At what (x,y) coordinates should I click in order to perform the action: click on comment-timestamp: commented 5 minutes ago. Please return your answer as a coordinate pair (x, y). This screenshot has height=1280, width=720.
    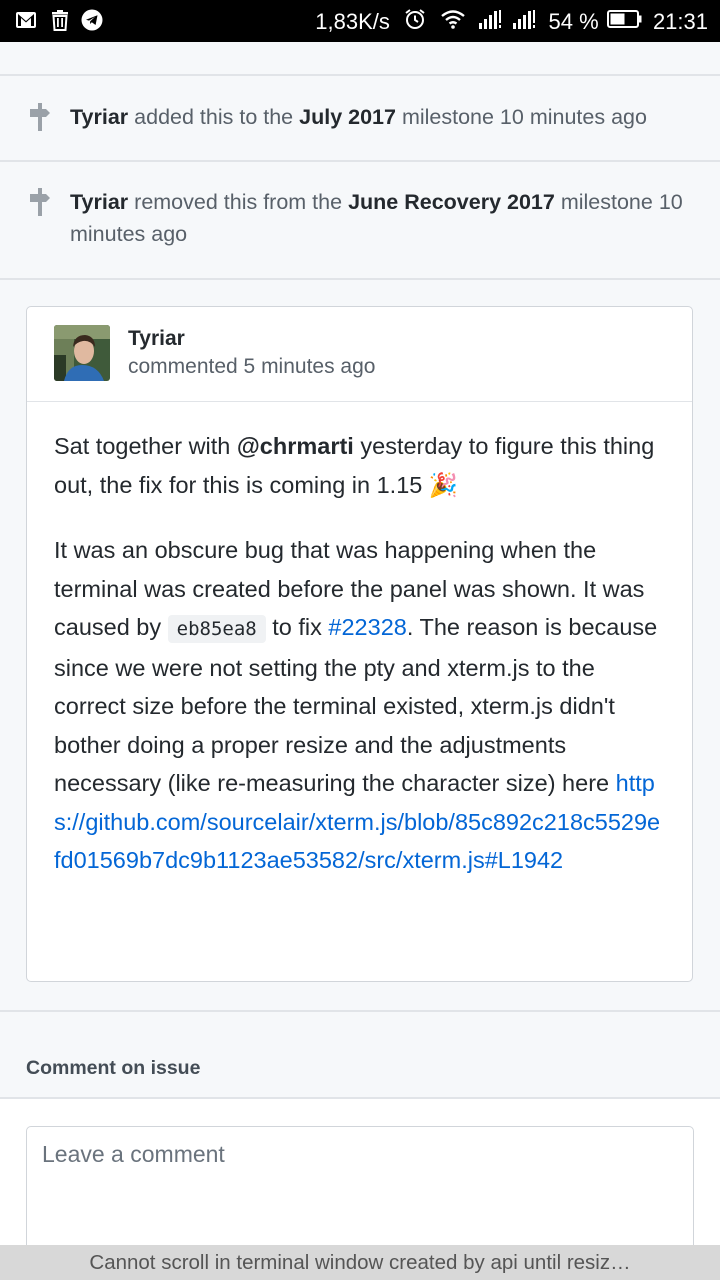
    Looking at the image, I should click on (251, 367).